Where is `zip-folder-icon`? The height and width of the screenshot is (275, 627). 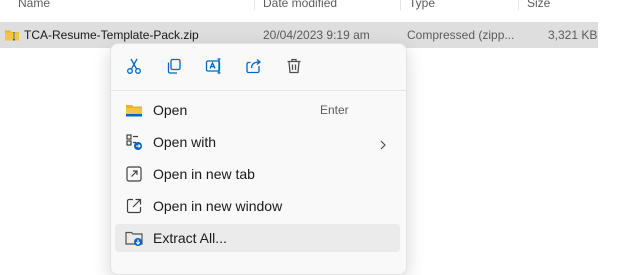
zip-folder-icon is located at coordinates (12, 35).